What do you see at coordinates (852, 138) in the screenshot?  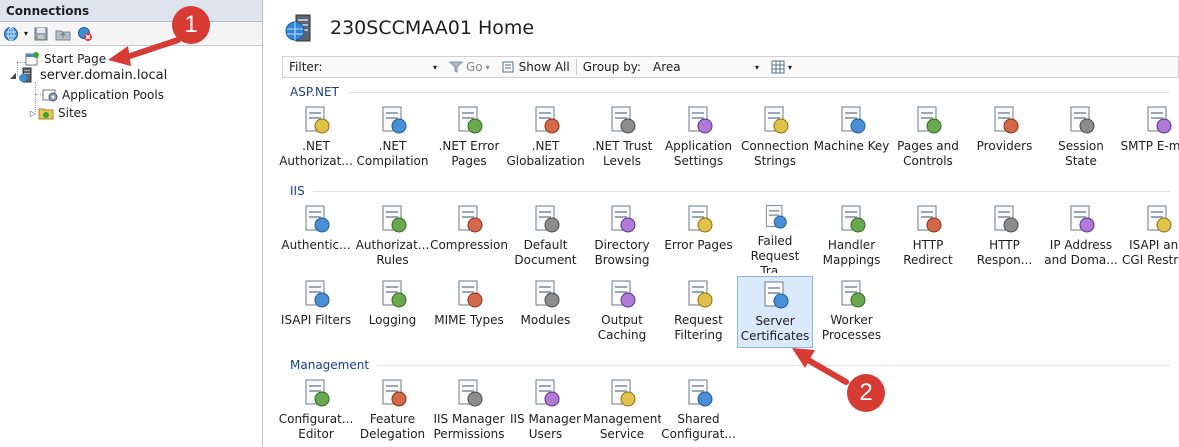 I see `feature-machine-key: Machine Key` at bounding box center [852, 138].